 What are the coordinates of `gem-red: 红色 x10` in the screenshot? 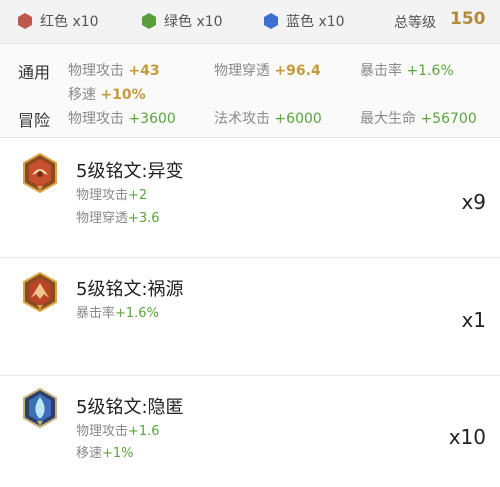 It's located at (57, 21).